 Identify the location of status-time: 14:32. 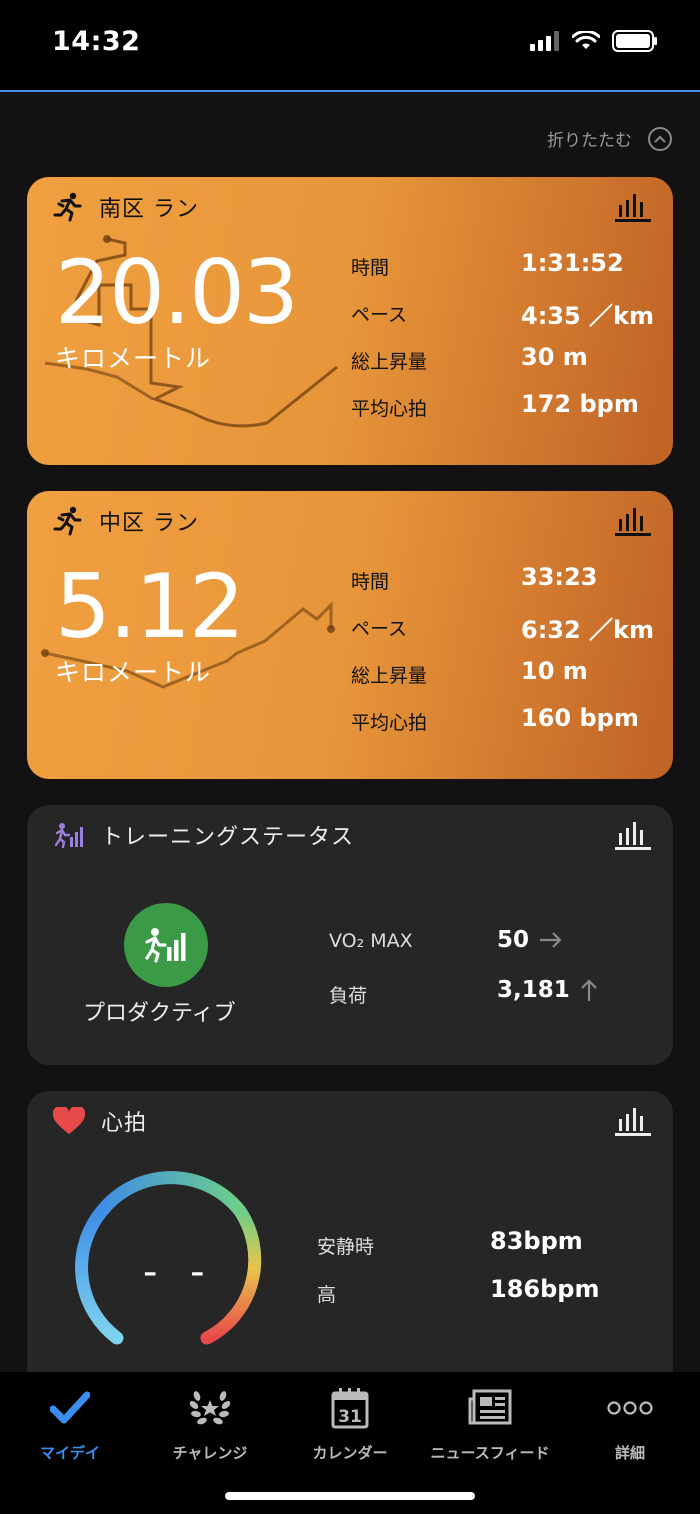
(96, 41).